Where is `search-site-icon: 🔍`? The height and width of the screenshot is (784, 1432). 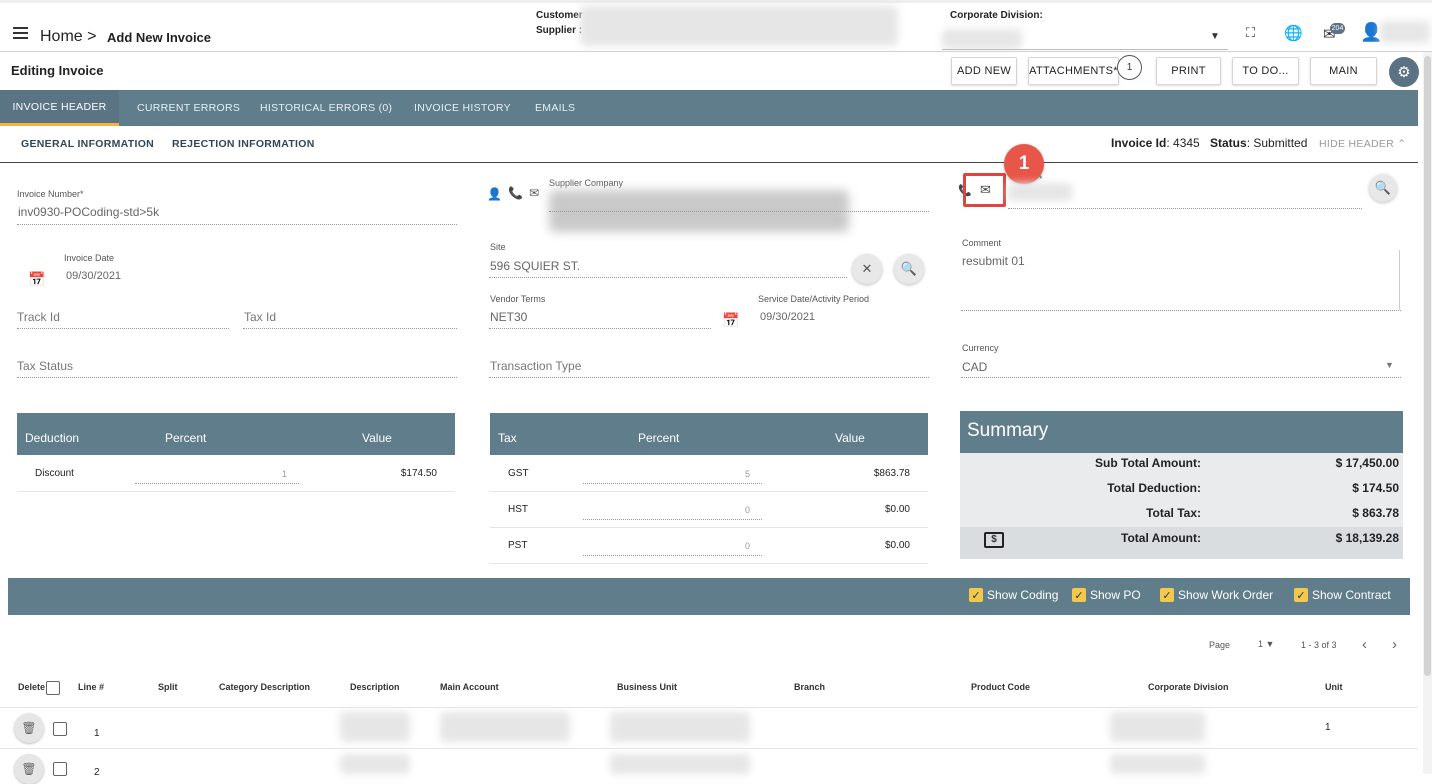 search-site-icon: 🔍 is located at coordinates (909, 269).